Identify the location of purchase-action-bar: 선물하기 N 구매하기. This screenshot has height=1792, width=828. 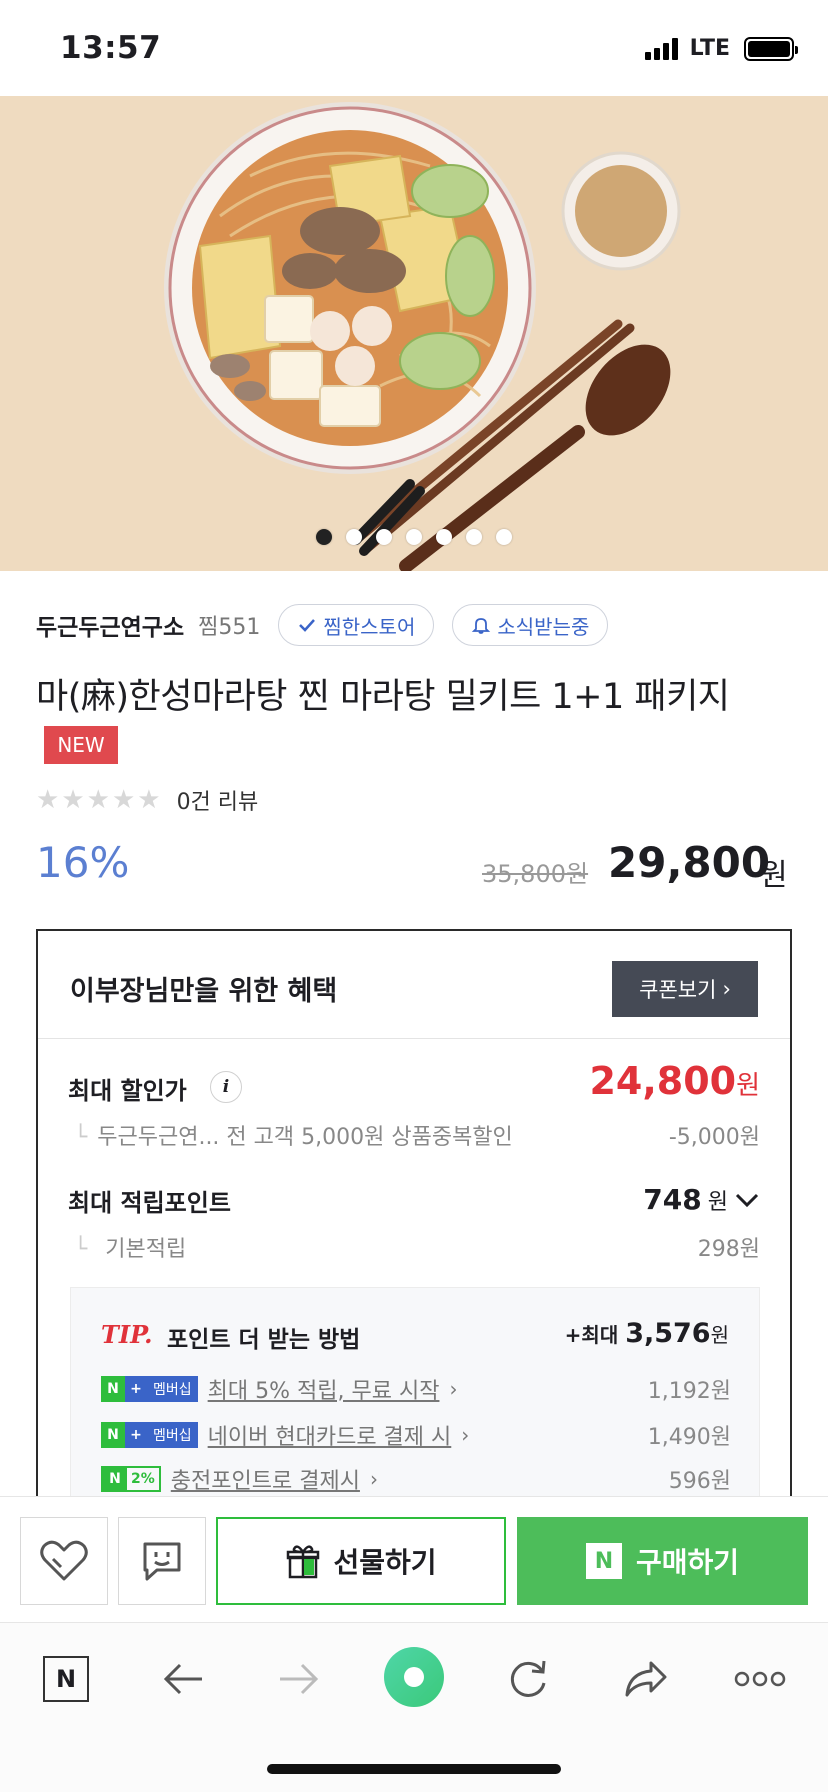
(414, 1559).